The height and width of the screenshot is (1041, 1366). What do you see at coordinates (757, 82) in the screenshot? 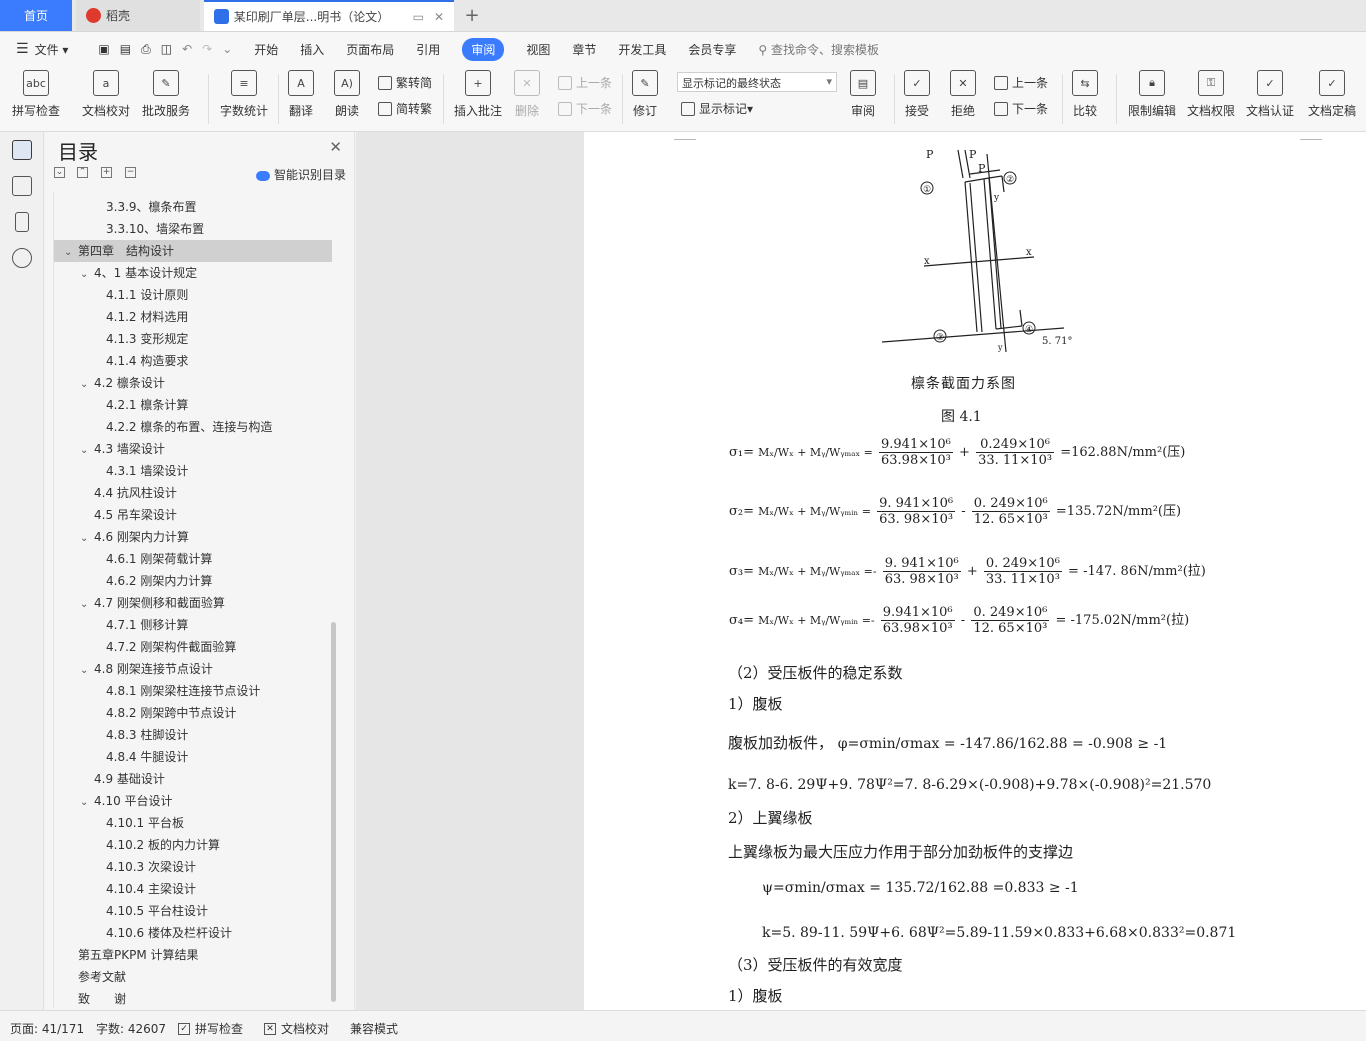
I see `markup-state-select: 显示标记的最终状态 ▾` at bounding box center [757, 82].